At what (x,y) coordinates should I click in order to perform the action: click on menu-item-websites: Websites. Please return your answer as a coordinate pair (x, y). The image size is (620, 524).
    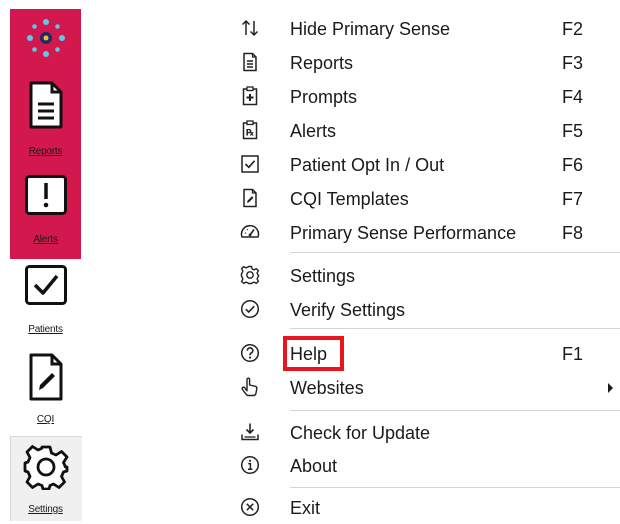
    Looking at the image, I should click on (429, 387).